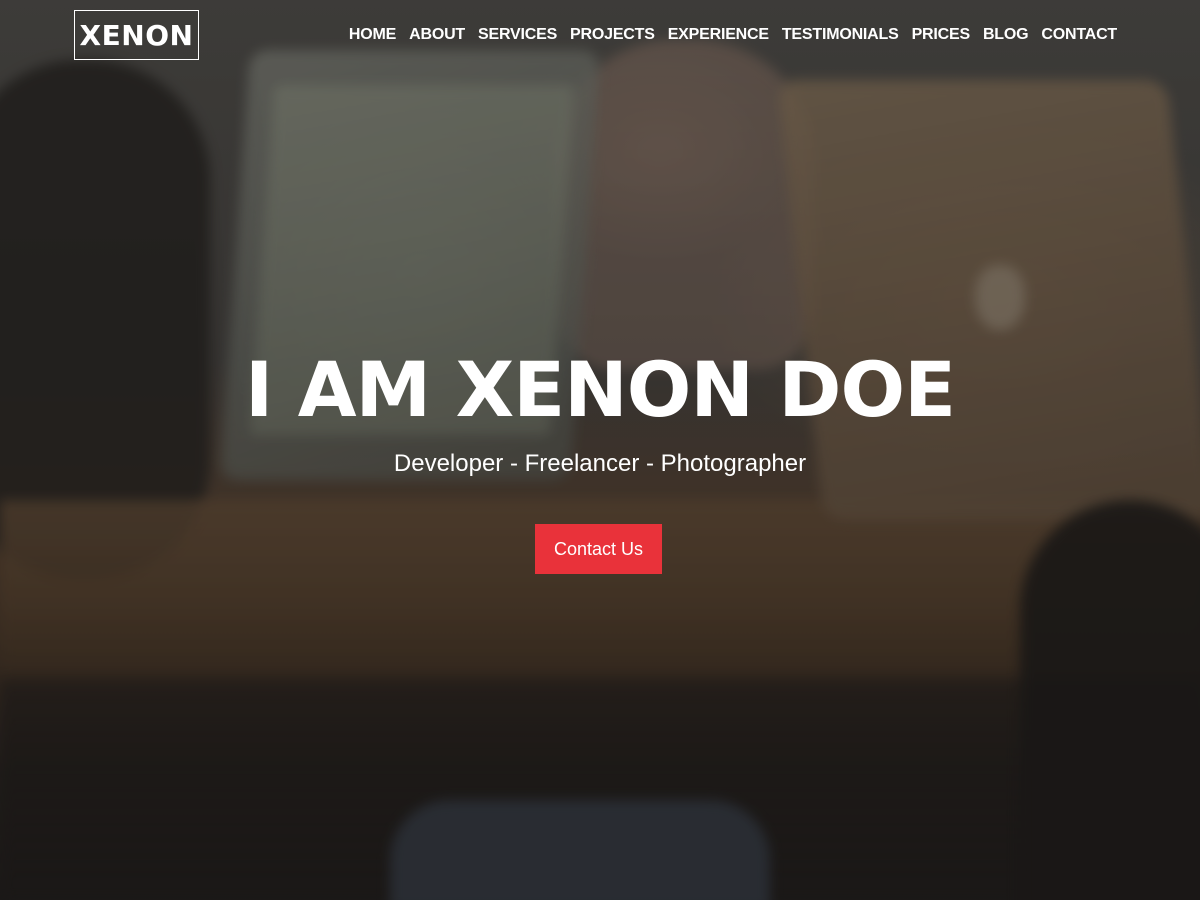  What do you see at coordinates (718, 35) in the screenshot?
I see `nav-item-experience: EXPERIENCE` at bounding box center [718, 35].